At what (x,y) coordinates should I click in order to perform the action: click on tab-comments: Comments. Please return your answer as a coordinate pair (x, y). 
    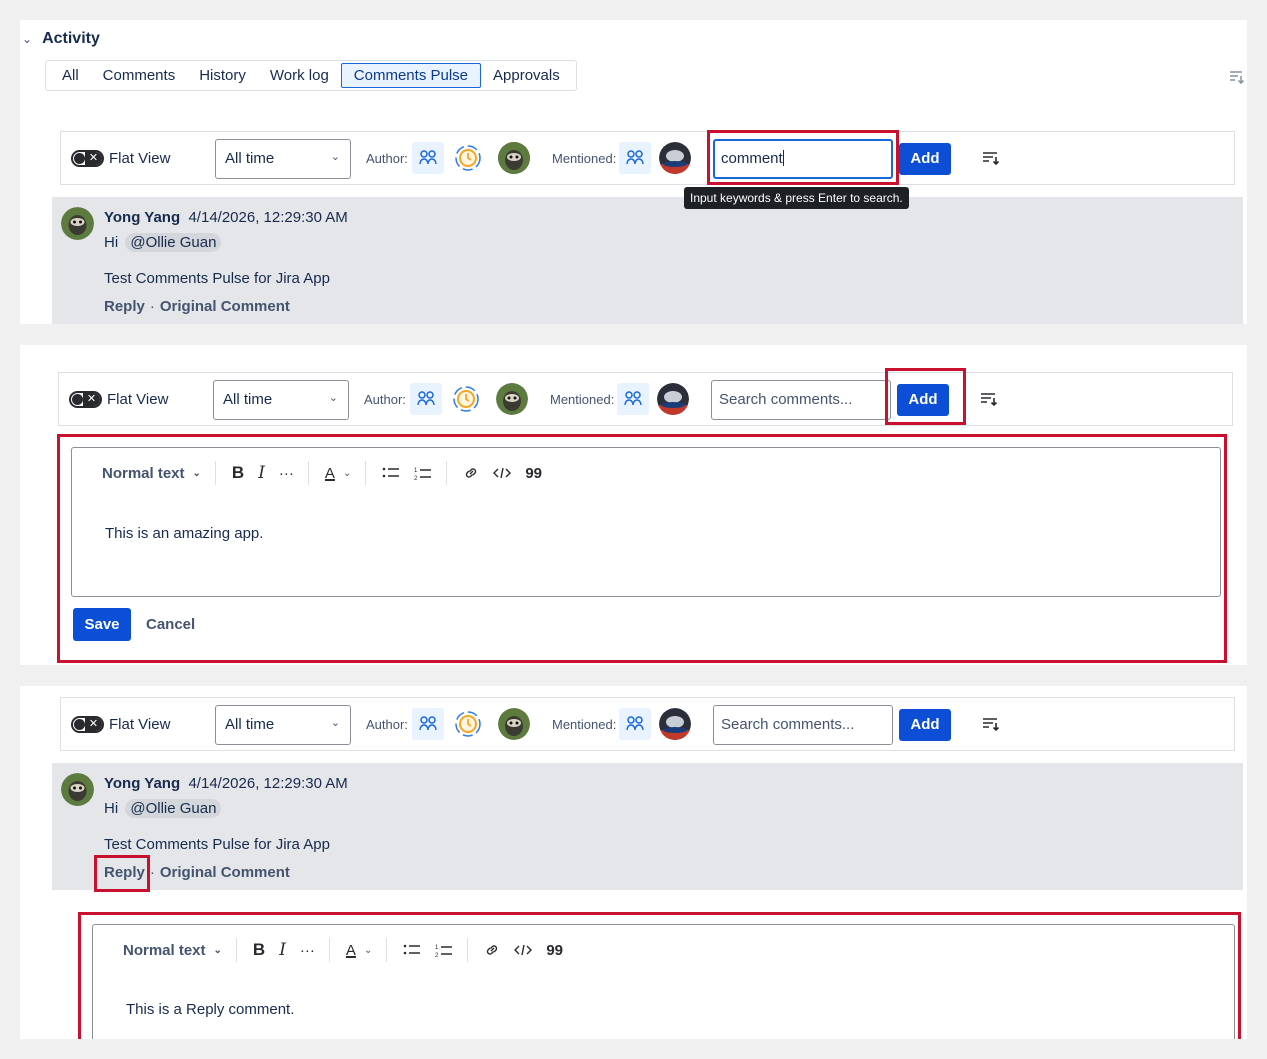
    Looking at the image, I should click on (139, 75).